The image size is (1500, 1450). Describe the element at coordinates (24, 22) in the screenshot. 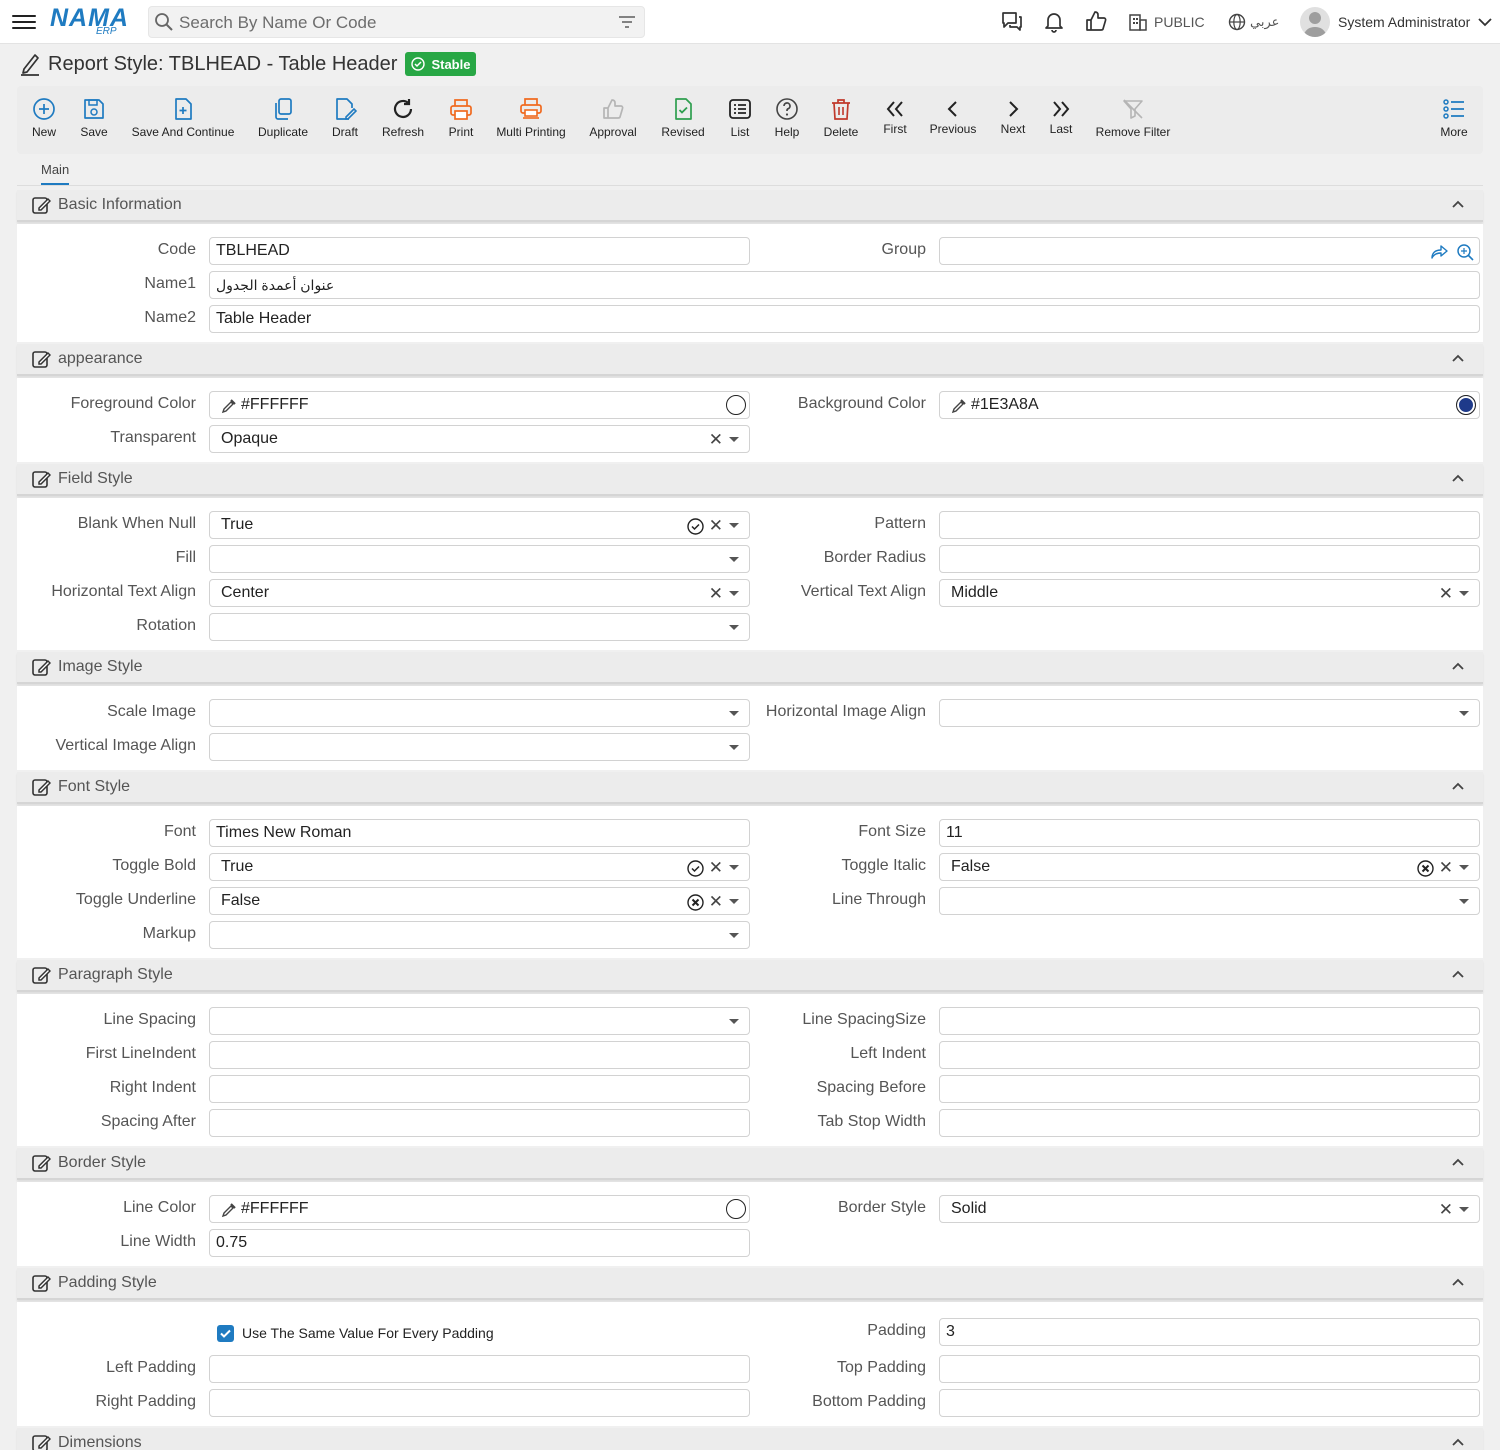

I see `menu-icon` at that location.